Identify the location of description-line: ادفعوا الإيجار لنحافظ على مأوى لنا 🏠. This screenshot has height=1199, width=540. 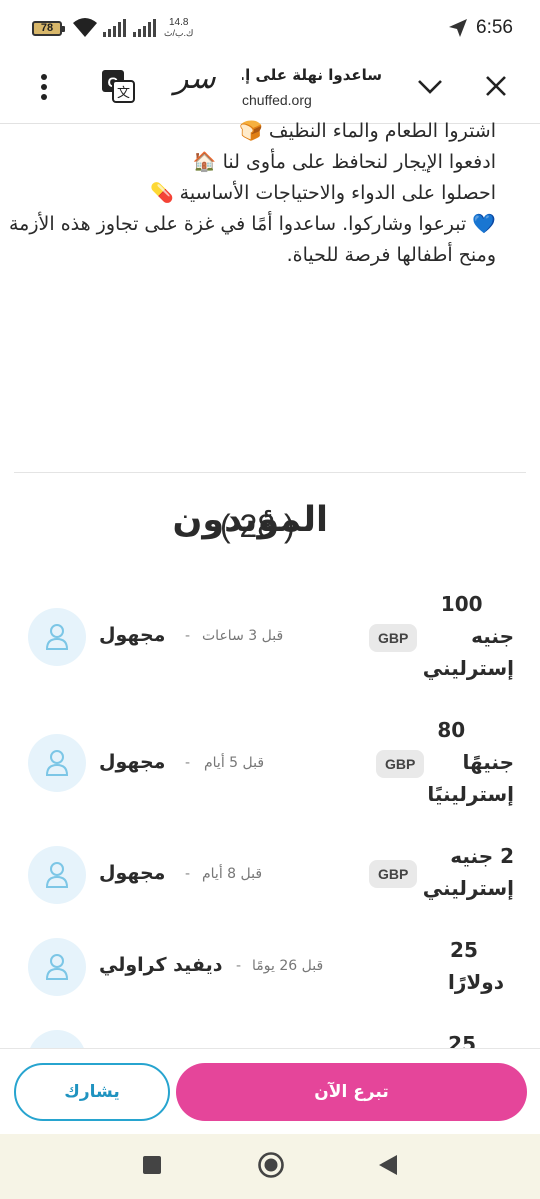
(344, 162).